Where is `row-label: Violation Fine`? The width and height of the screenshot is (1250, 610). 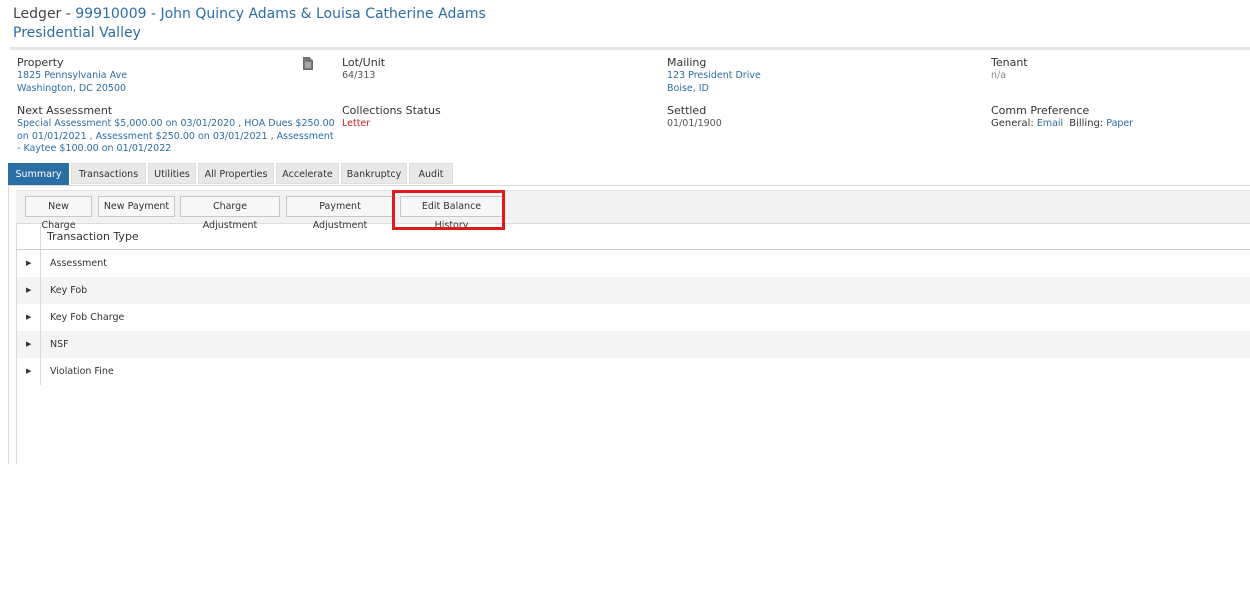
row-label: Violation Fine is located at coordinates (82, 371).